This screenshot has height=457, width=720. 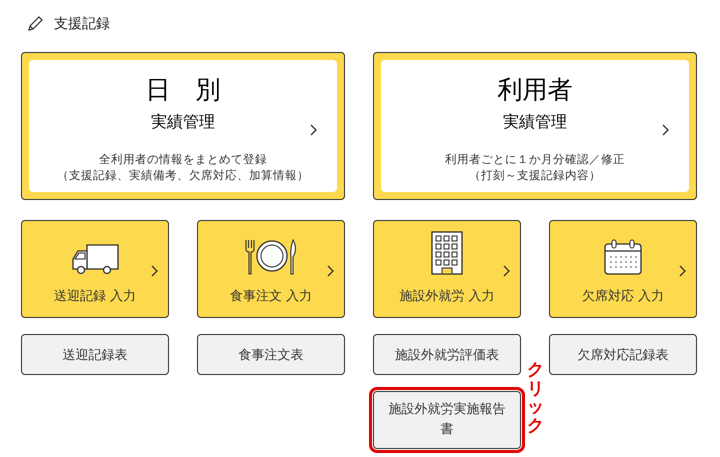 What do you see at coordinates (95, 296) in the screenshot?
I see `card-label: 送迎記録 入力` at bounding box center [95, 296].